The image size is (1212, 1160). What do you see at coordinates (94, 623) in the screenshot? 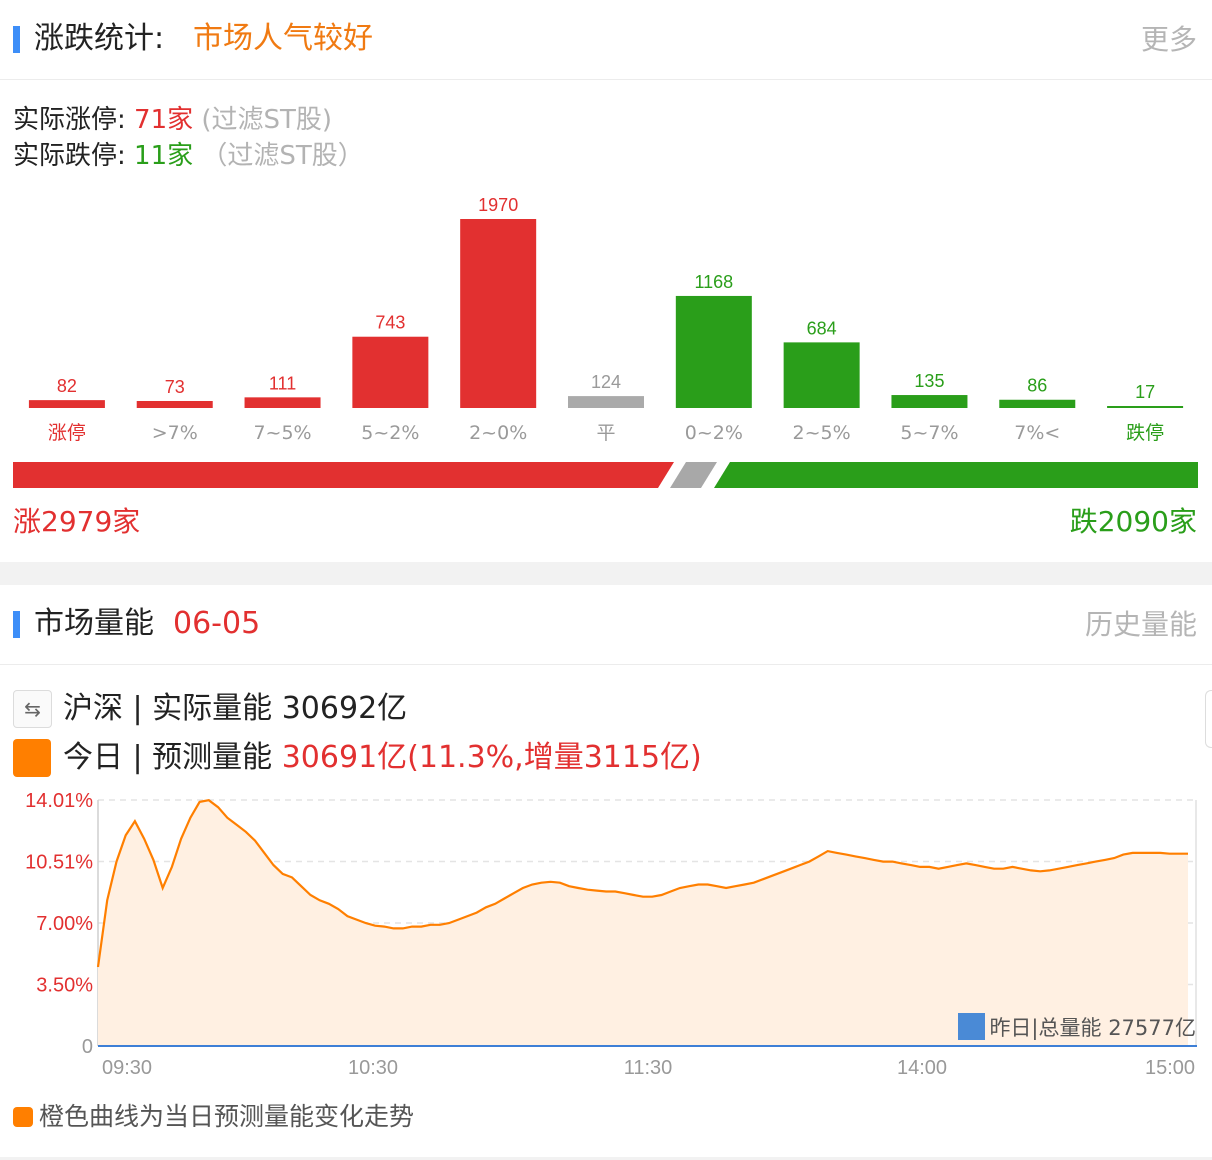
I see `volume-title: 市场量能` at bounding box center [94, 623].